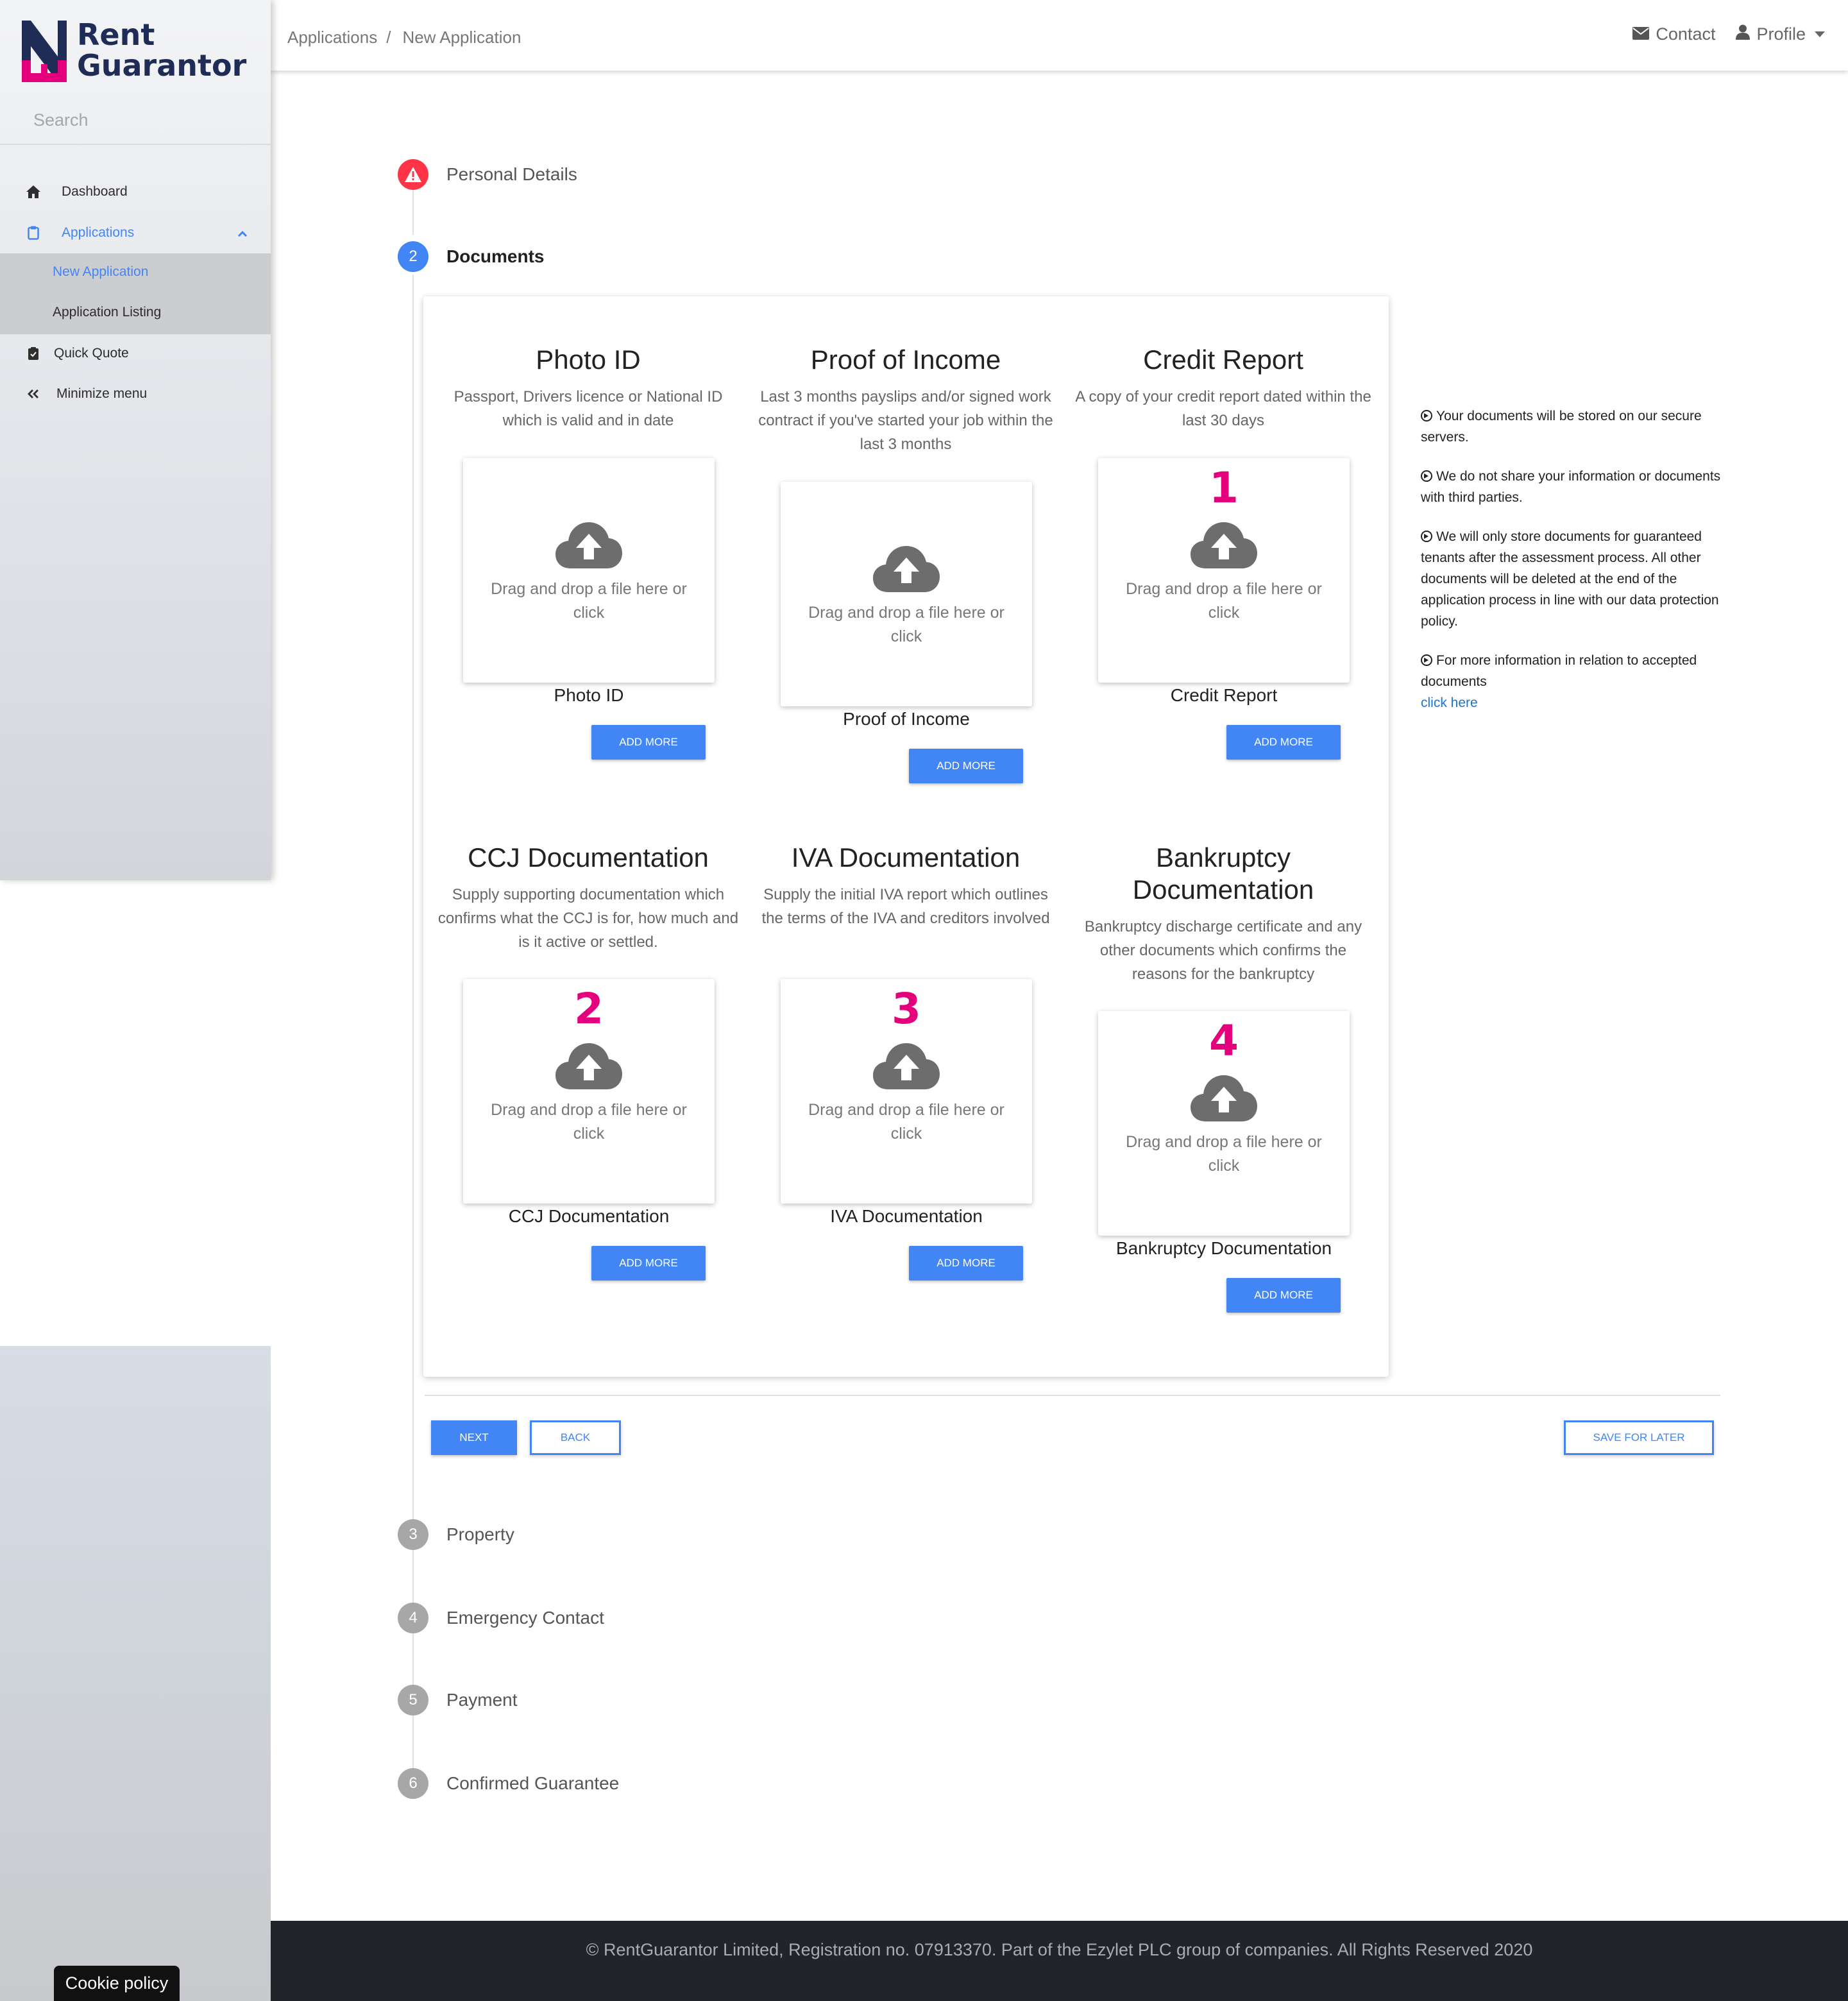 Image resolution: width=1848 pixels, height=2001 pixels. I want to click on sidebar-item-quick-quote: Quick Quote, so click(135, 353).